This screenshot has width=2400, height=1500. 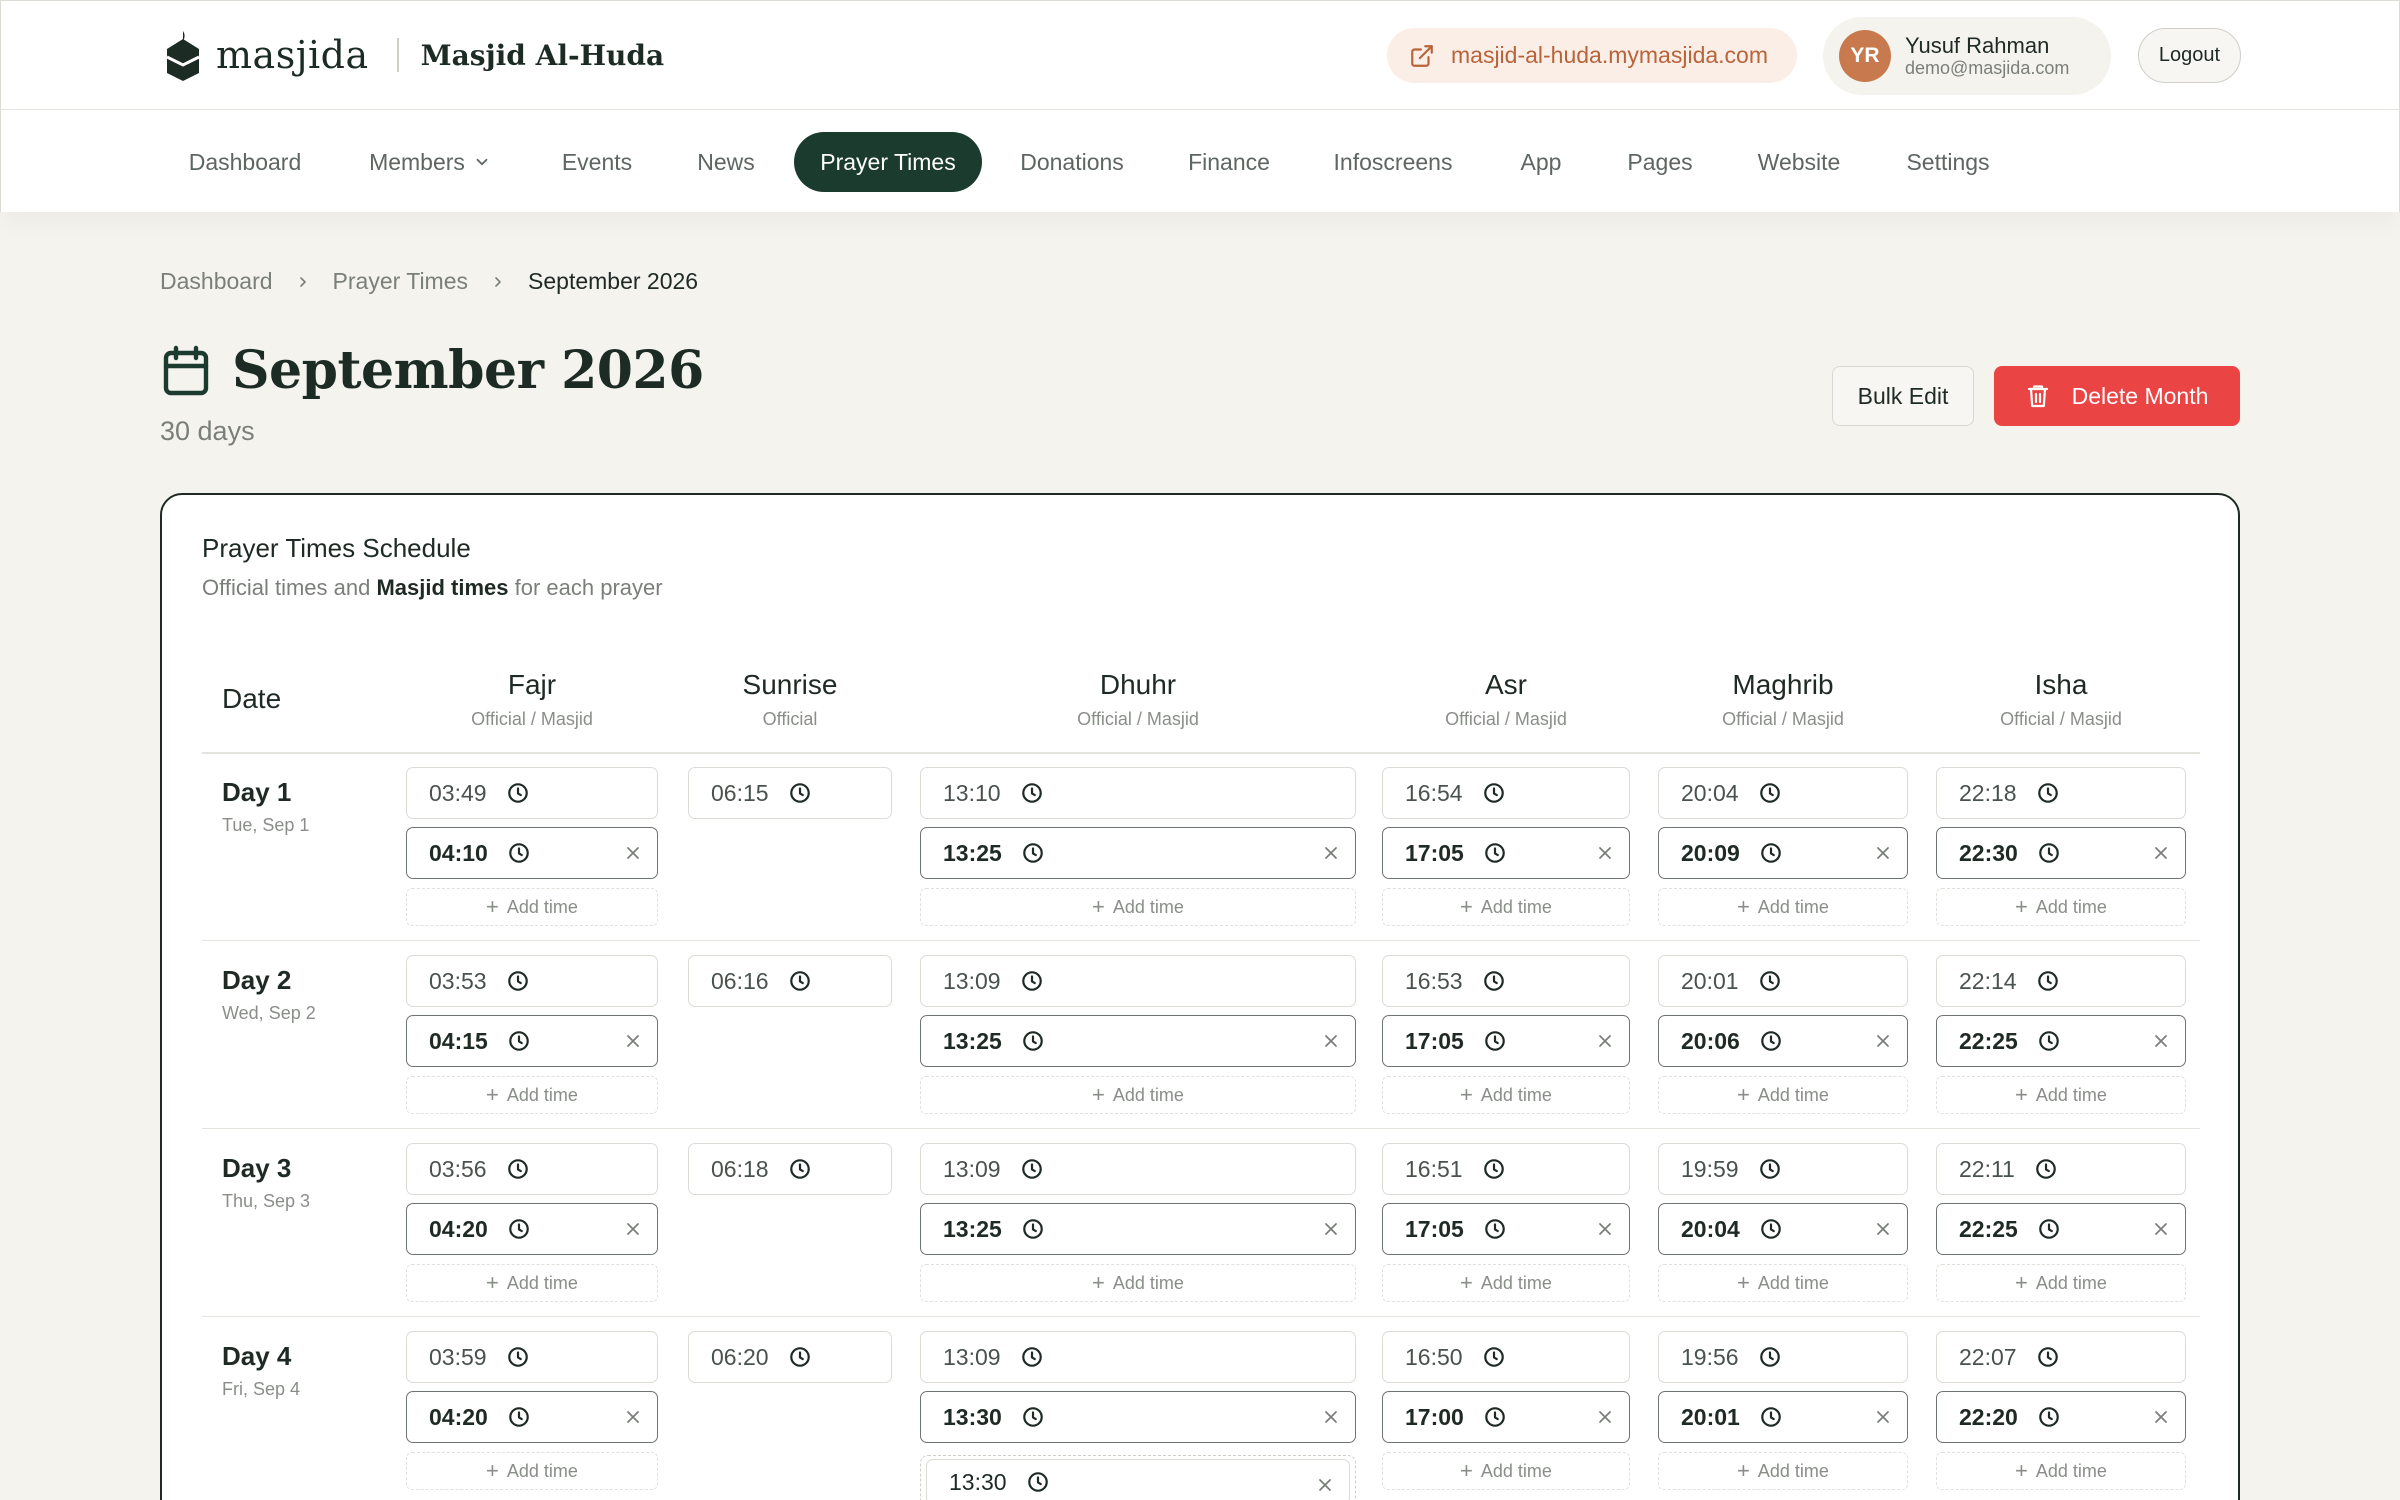 What do you see at coordinates (1506, 793) in the screenshot?
I see `asr-official-time: 16:54` at bounding box center [1506, 793].